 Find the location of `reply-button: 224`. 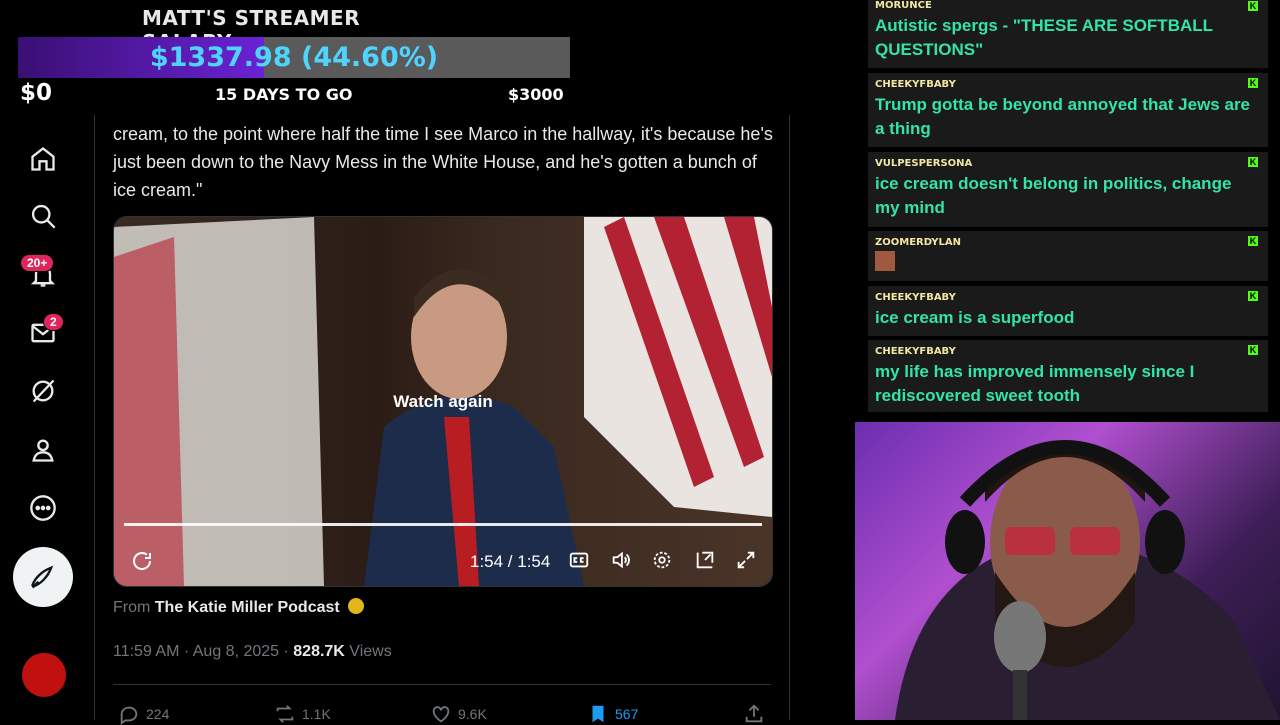

reply-button: 224 is located at coordinates (143, 714).